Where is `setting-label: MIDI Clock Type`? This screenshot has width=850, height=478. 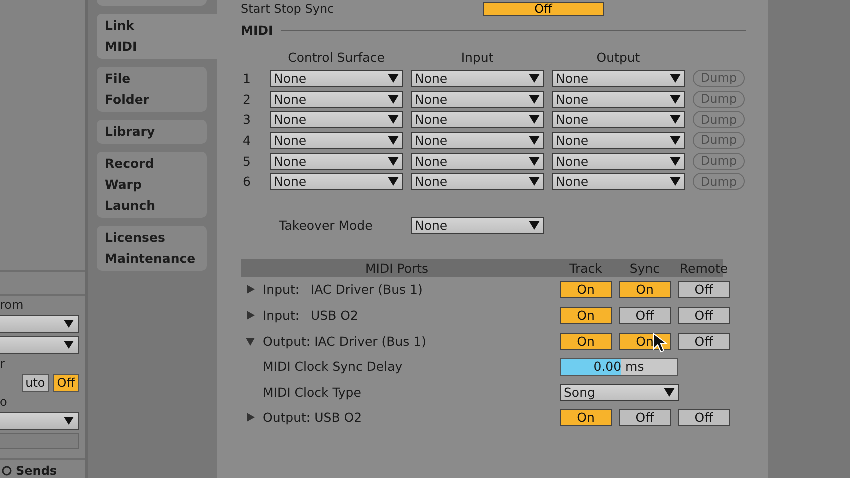 setting-label: MIDI Clock Type is located at coordinates (312, 392).